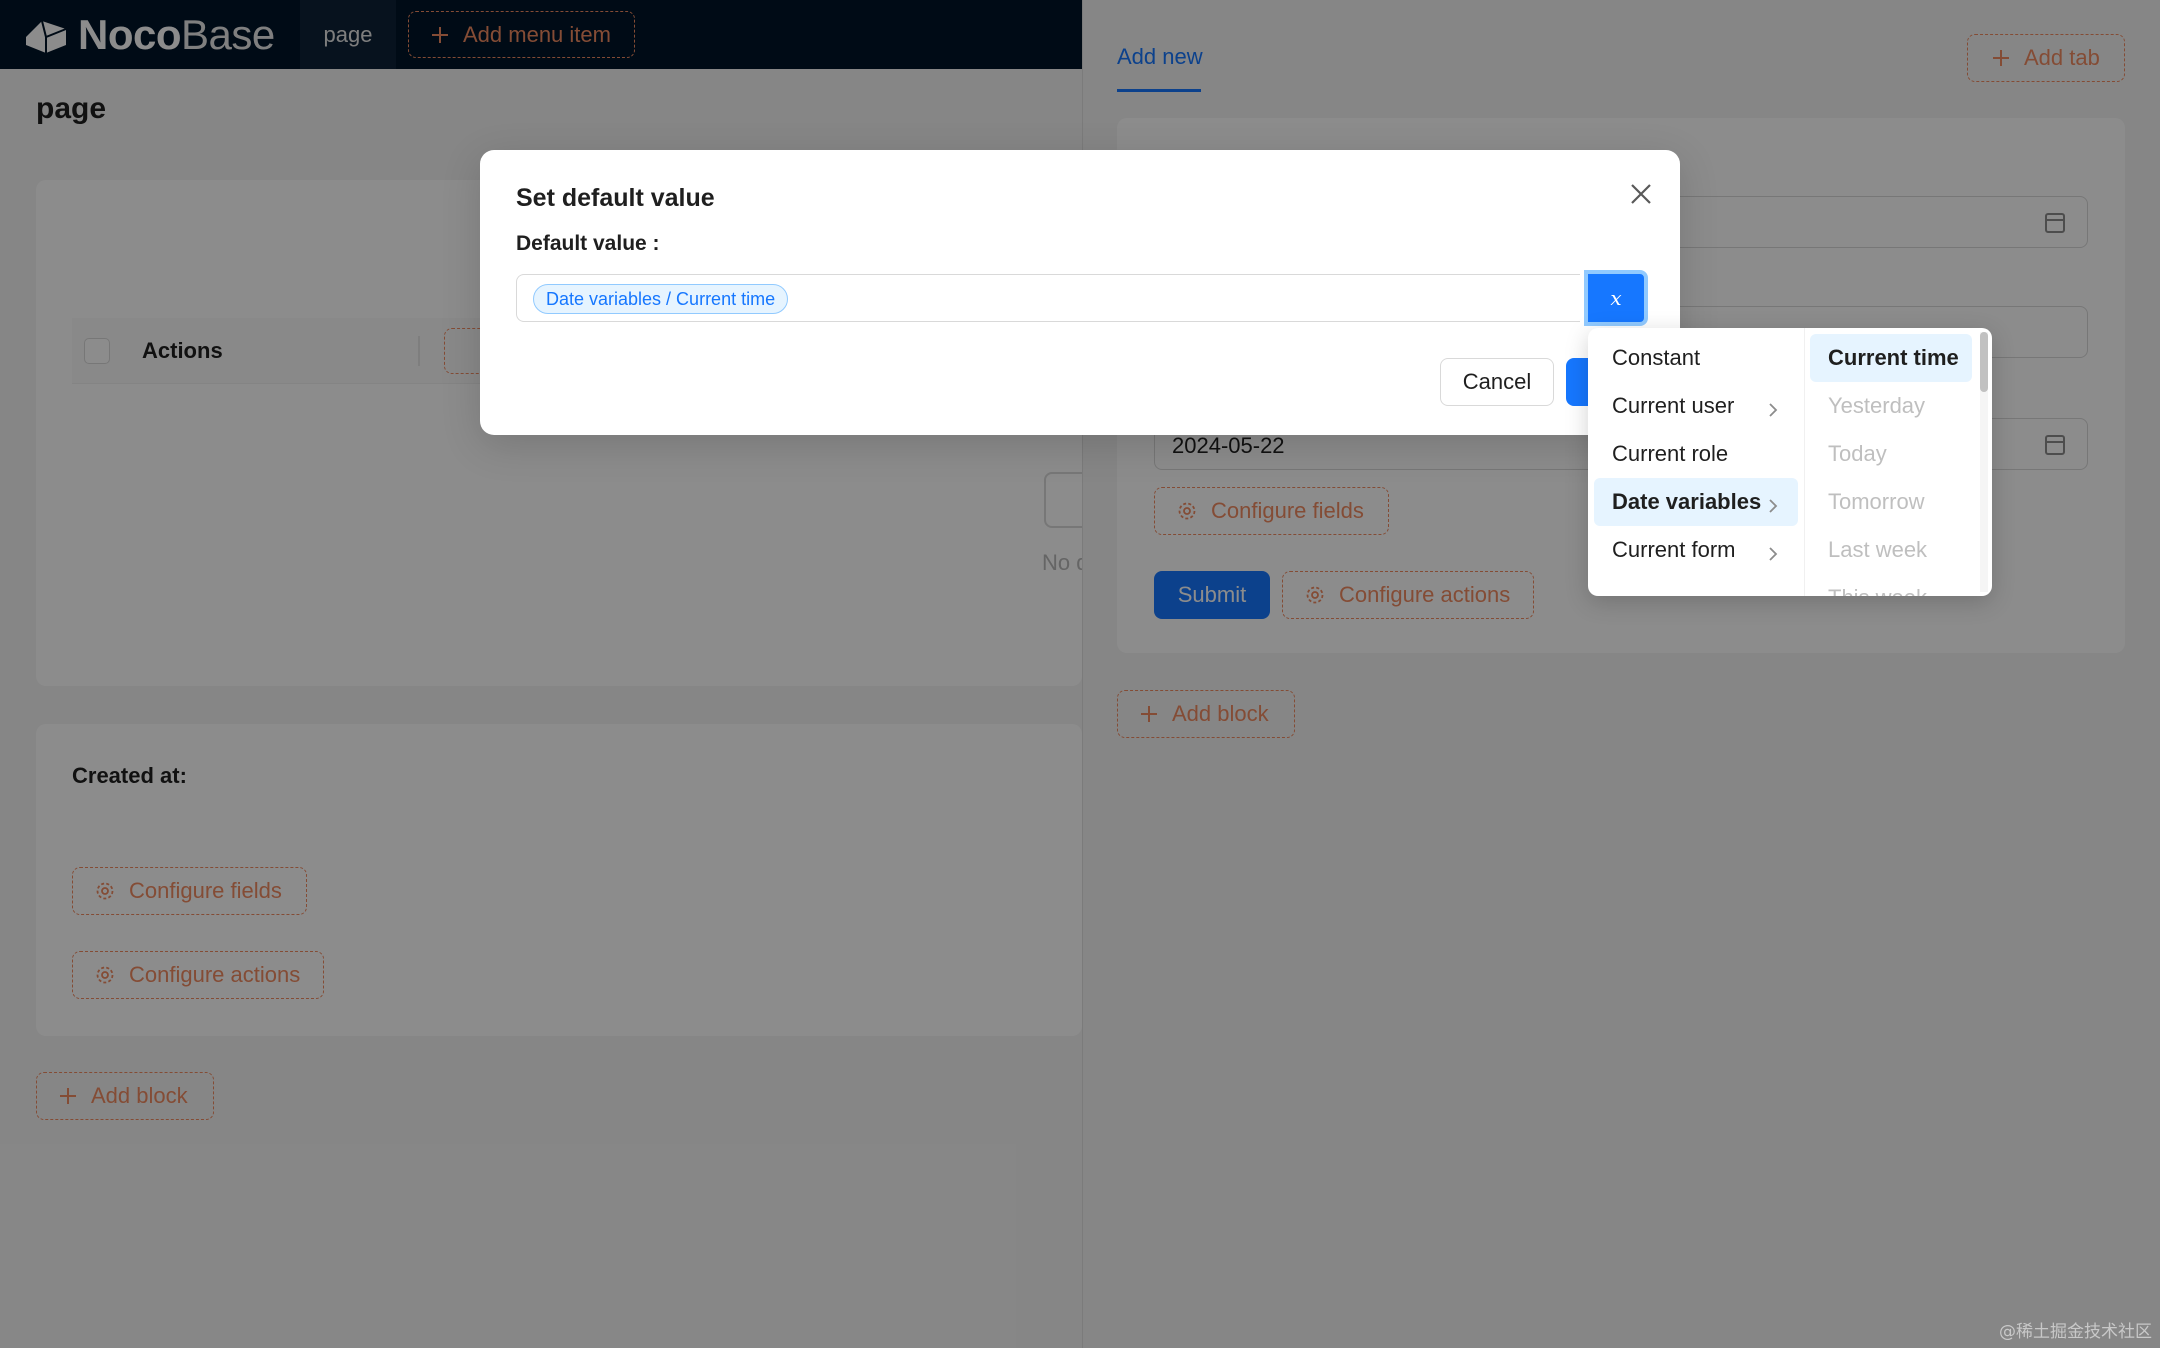 This screenshot has height=1348, width=2160. I want to click on cascader-option-current-form: Current form, so click(1696, 550).